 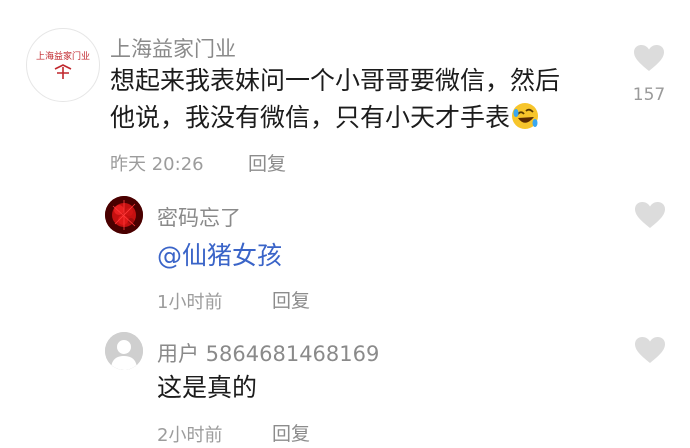 I want to click on comment-text: 想起来我表妹问一个小哥哥要微信，然后 他说，我没有微信，只有小天才手表, so click(x=350, y=99).